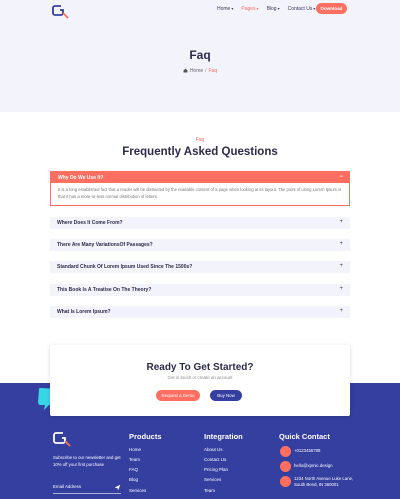 Image resolution: width=400 pixels, height=499 pixels. I want to click on phone-icon, so click(285, 451).